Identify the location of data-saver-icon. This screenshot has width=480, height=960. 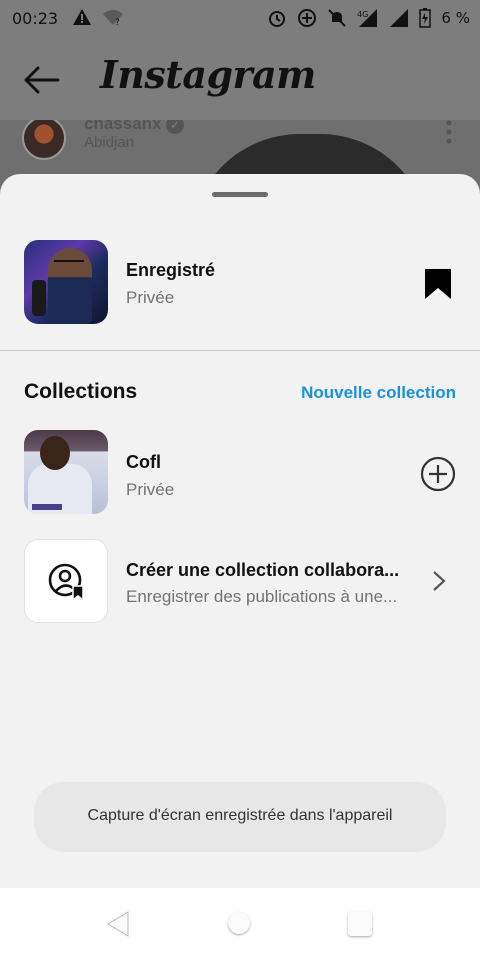
(307, 18).